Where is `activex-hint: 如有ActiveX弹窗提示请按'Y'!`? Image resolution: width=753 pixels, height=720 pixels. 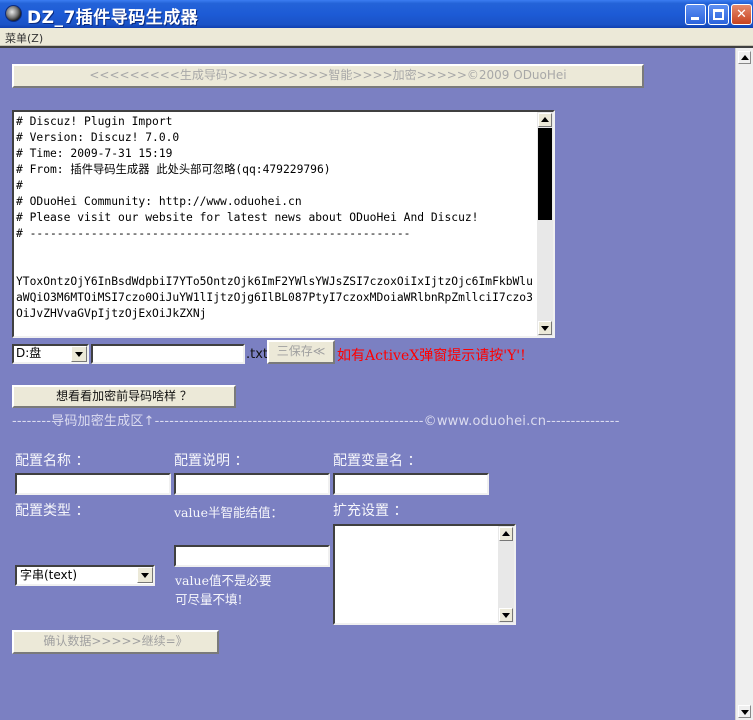 activex-hint: 如有ActiveX弹窗提示请按'Y'! is located at coordinates (431, 356).